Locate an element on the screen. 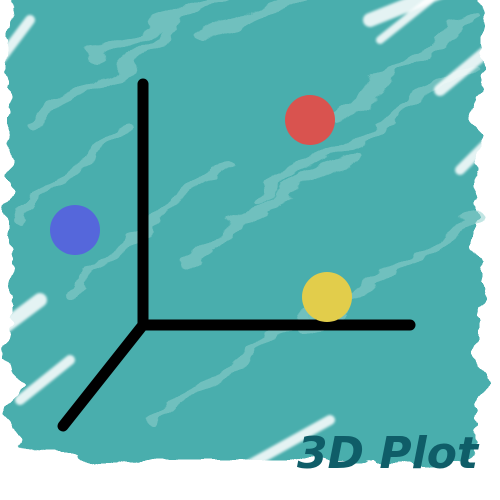 The image size is (500, 500). plot-caption: 3D Plot is located at coordinates (387, 453).